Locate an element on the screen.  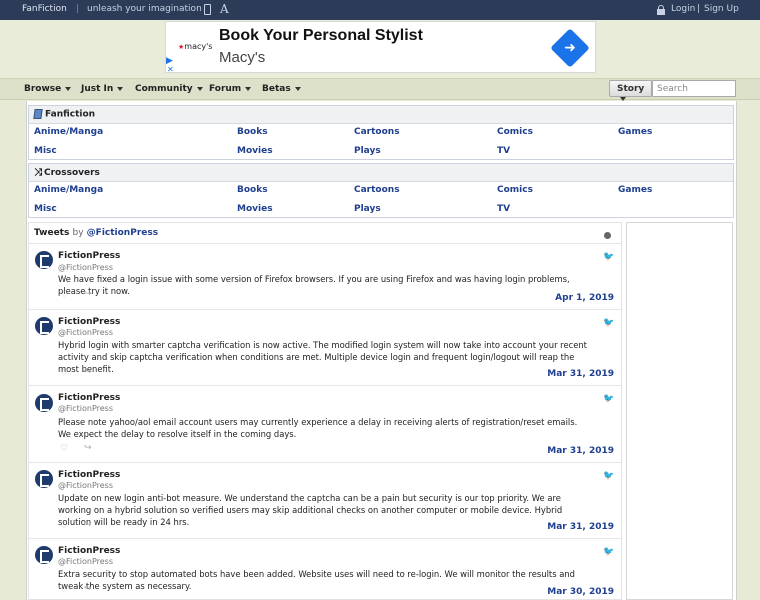
tweet-date: Mar 30, 2019 is located at coordinates (580, 592).